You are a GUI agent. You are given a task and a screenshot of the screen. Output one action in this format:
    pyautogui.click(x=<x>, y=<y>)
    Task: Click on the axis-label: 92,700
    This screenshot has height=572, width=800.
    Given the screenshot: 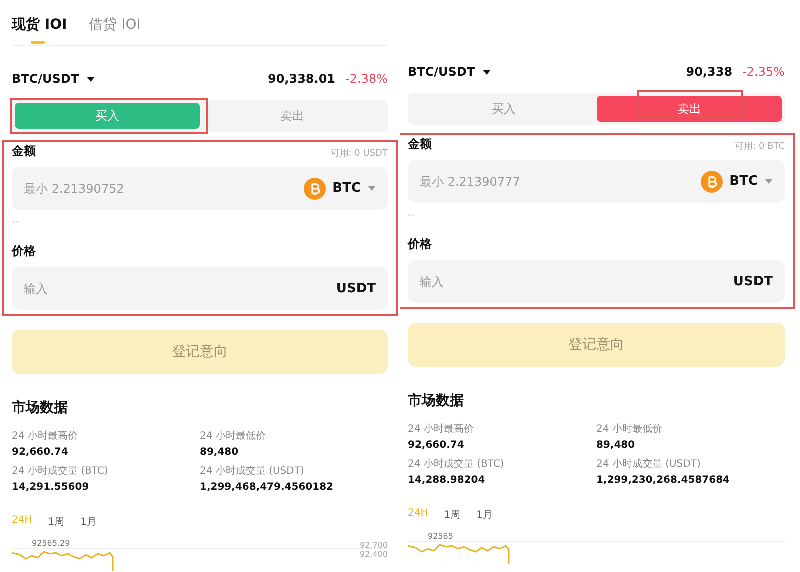 What is the action you would take?
    pyautogui.click(x=374, y=545)
    